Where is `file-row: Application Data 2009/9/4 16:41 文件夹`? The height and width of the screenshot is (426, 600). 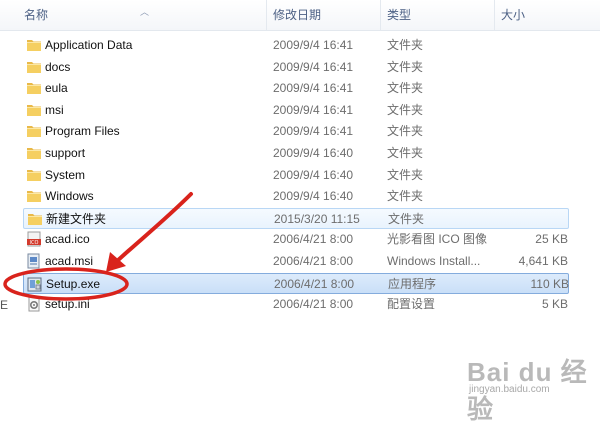 file-row: Application Data 2009/9/4 16:41 文件夹 is located at coordinates (296, 45).